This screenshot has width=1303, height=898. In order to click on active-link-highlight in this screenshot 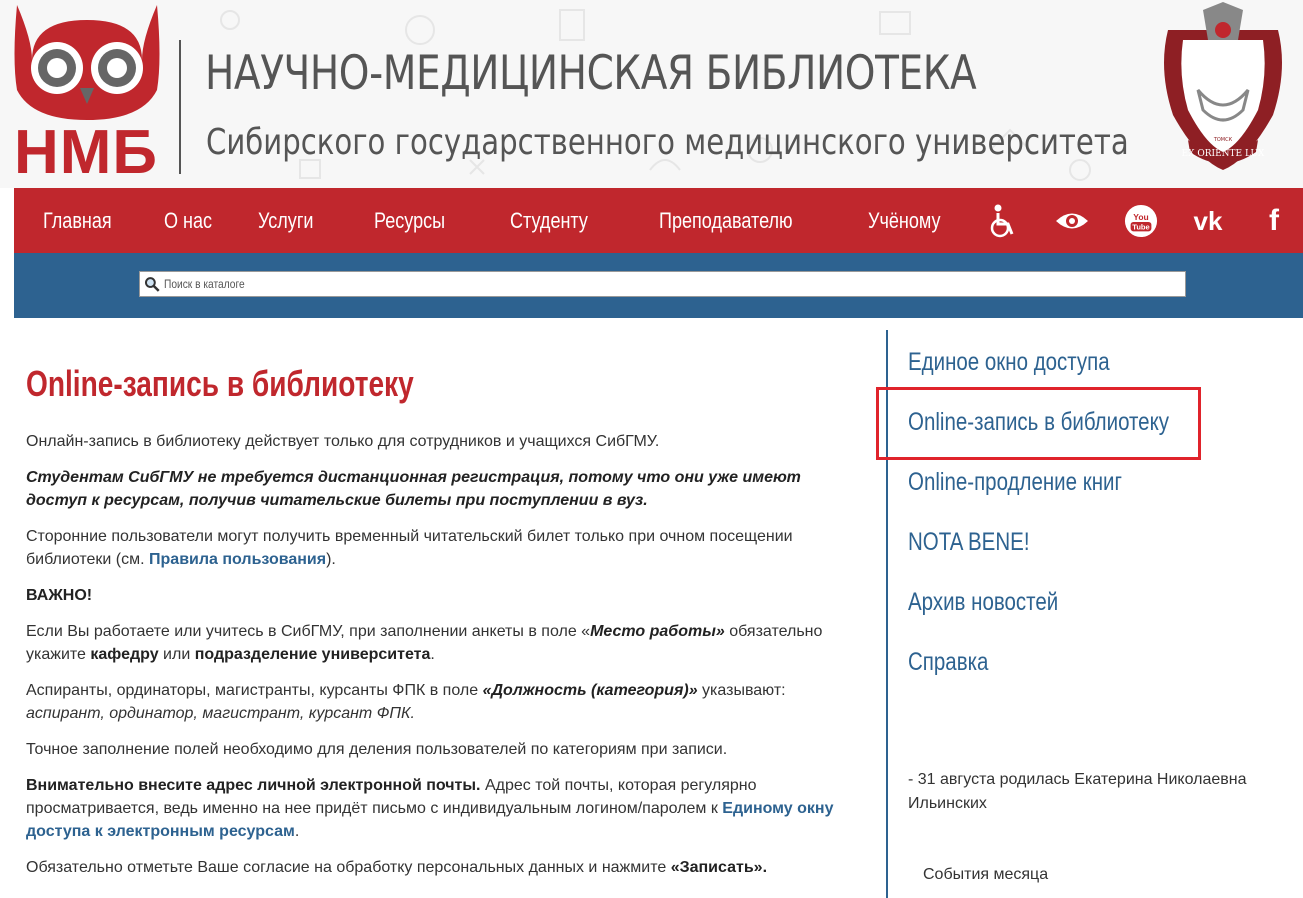, I will do `click(1038, 423)`.